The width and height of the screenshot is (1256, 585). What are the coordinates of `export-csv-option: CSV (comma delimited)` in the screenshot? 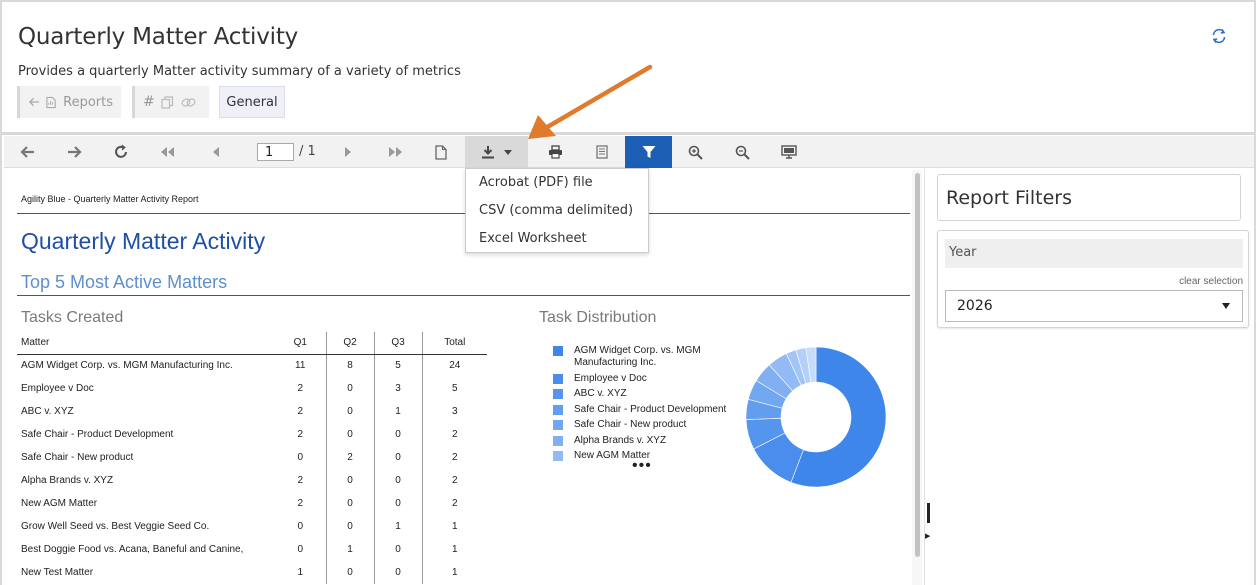 It's located at (557, 211).